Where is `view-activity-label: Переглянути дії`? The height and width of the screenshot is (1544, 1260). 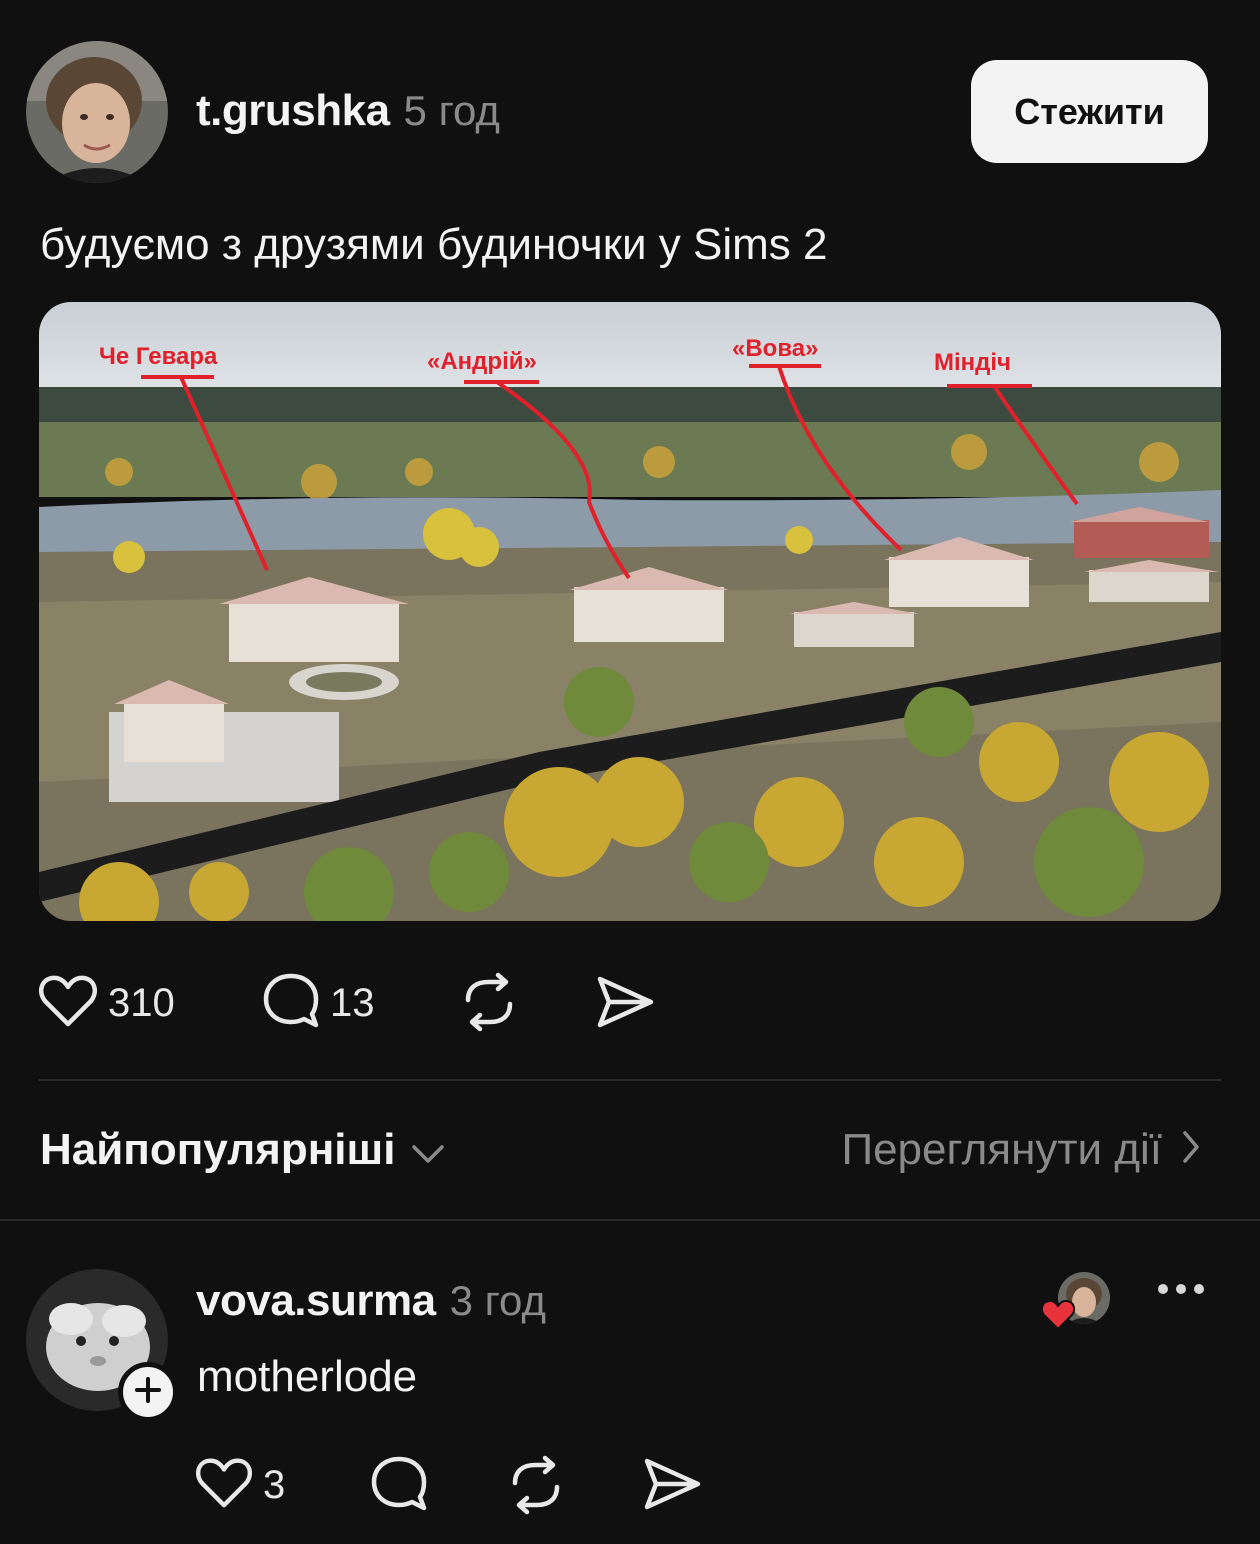
view-activity-label: Переглянути дії is located at coordinates (1001, 1149).